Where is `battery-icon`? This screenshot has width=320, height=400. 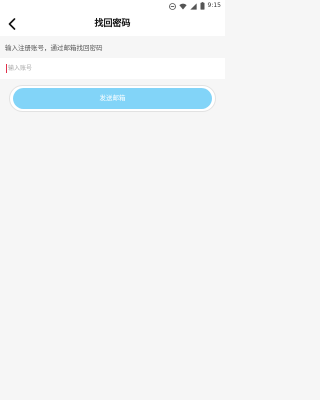 battery-icon is located at coordinates (202, 6).